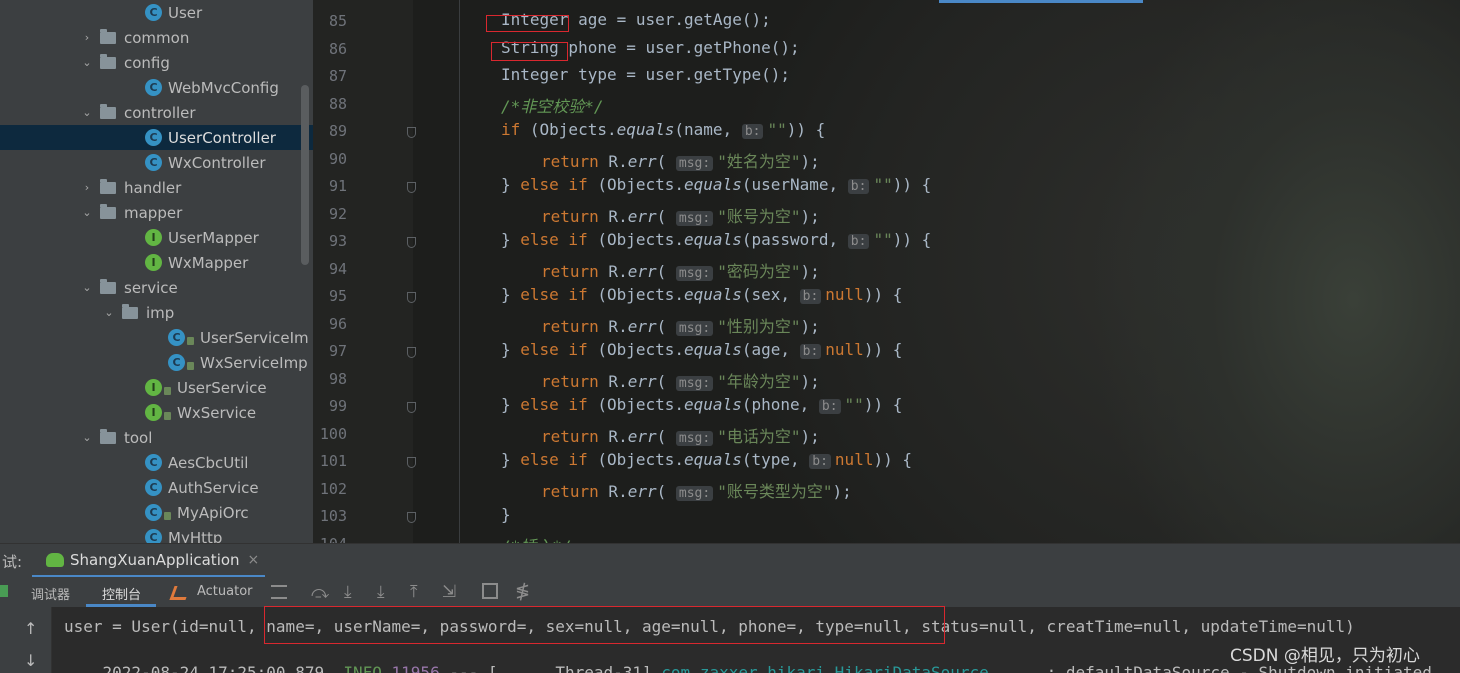  Describe the element at coordinates (4, 591) in the screenshot. I see `rerun-icon` at that location.